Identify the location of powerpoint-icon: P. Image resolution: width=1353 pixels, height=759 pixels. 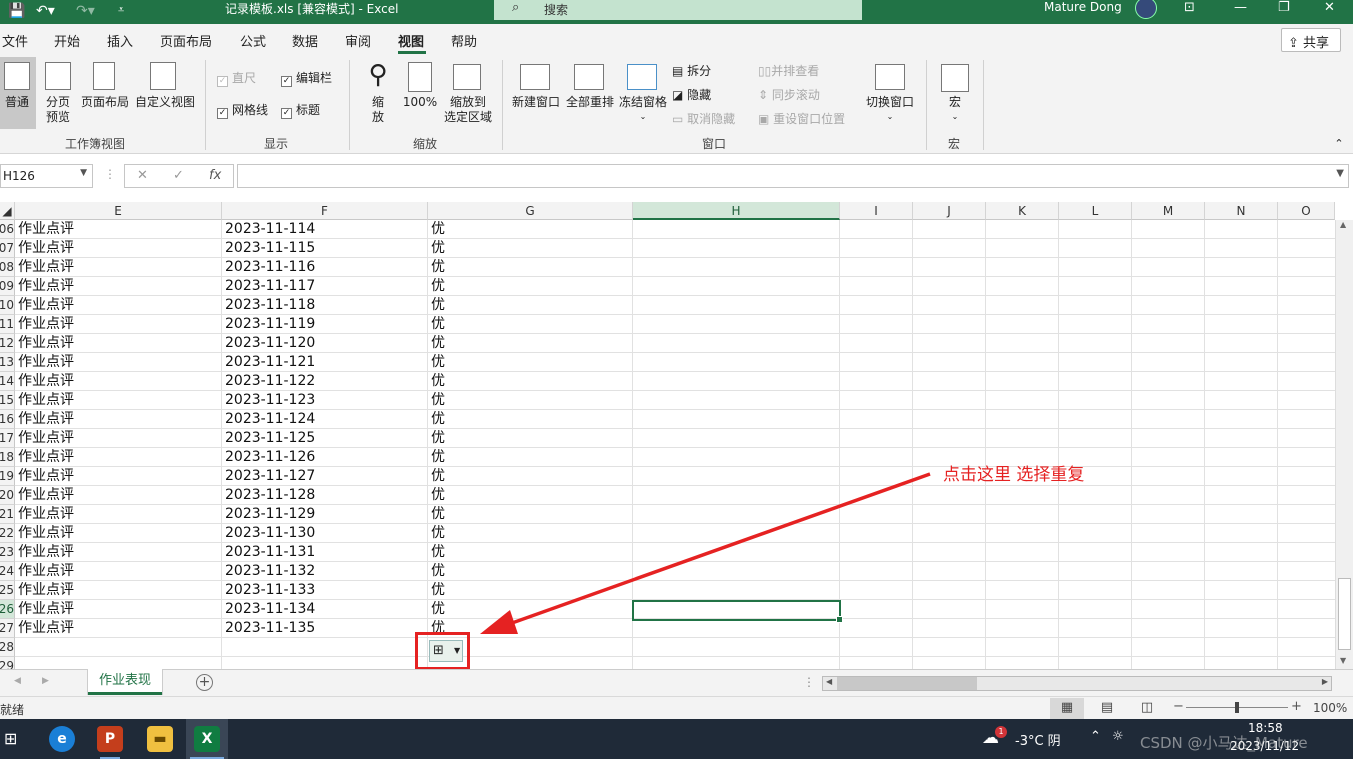
(110, 739).